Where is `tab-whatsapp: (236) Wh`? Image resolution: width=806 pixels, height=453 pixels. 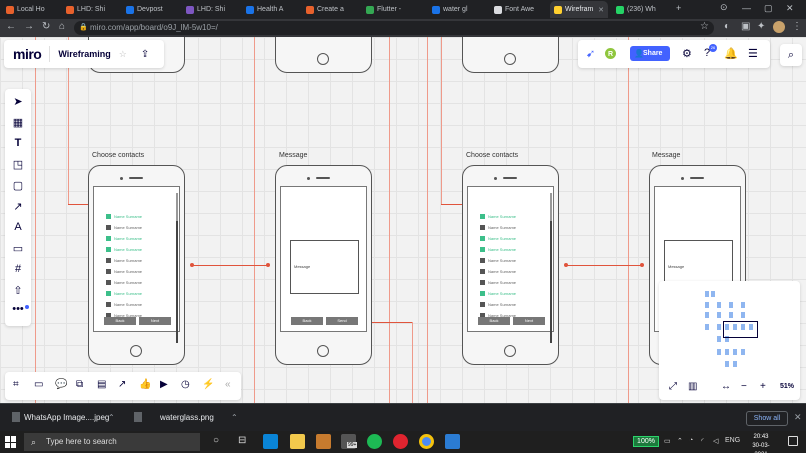
tab-whatsapp: (236) Wh is located at coordinates (641, 9).